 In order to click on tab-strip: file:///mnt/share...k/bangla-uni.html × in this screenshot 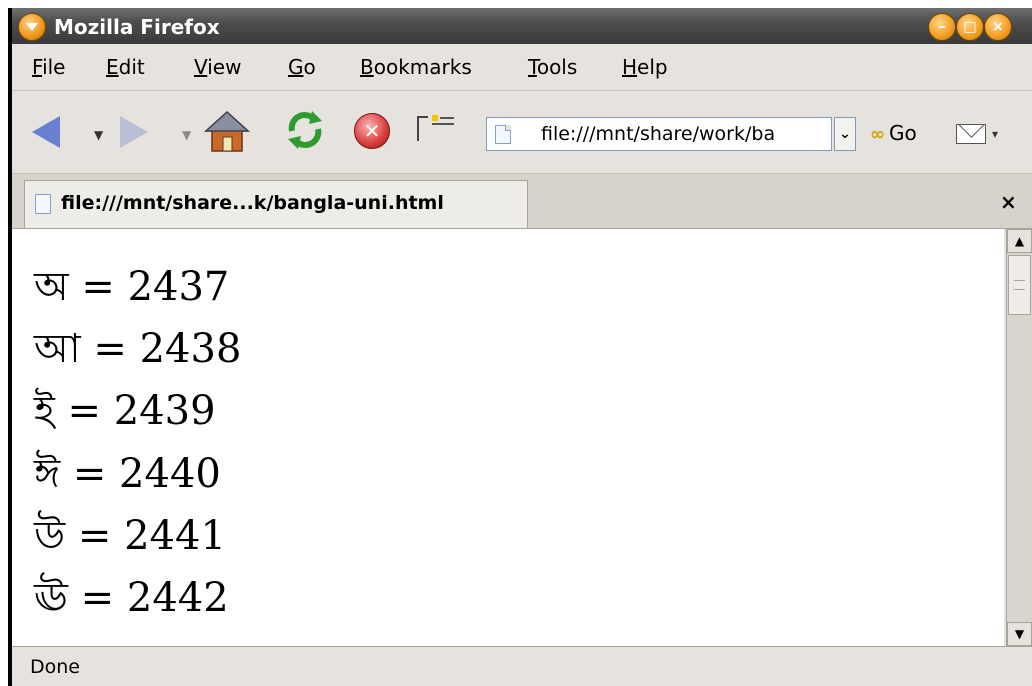, I will do `click(522, 201)`.